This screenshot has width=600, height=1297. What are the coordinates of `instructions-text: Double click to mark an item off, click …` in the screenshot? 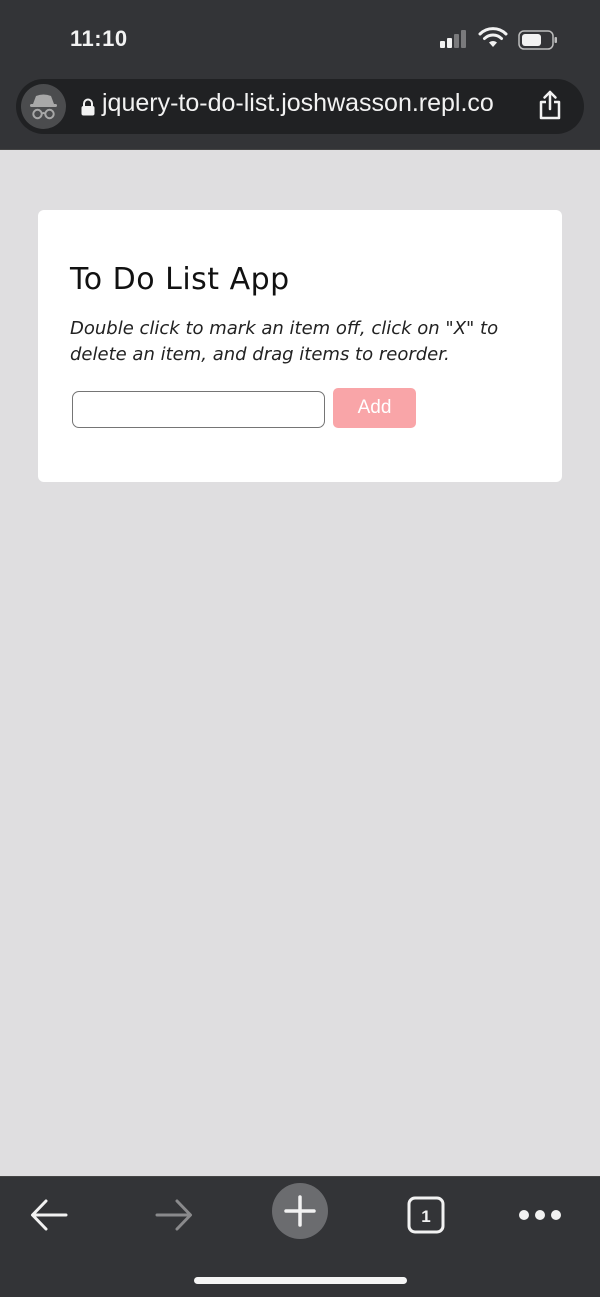 It's located at (284, 341).